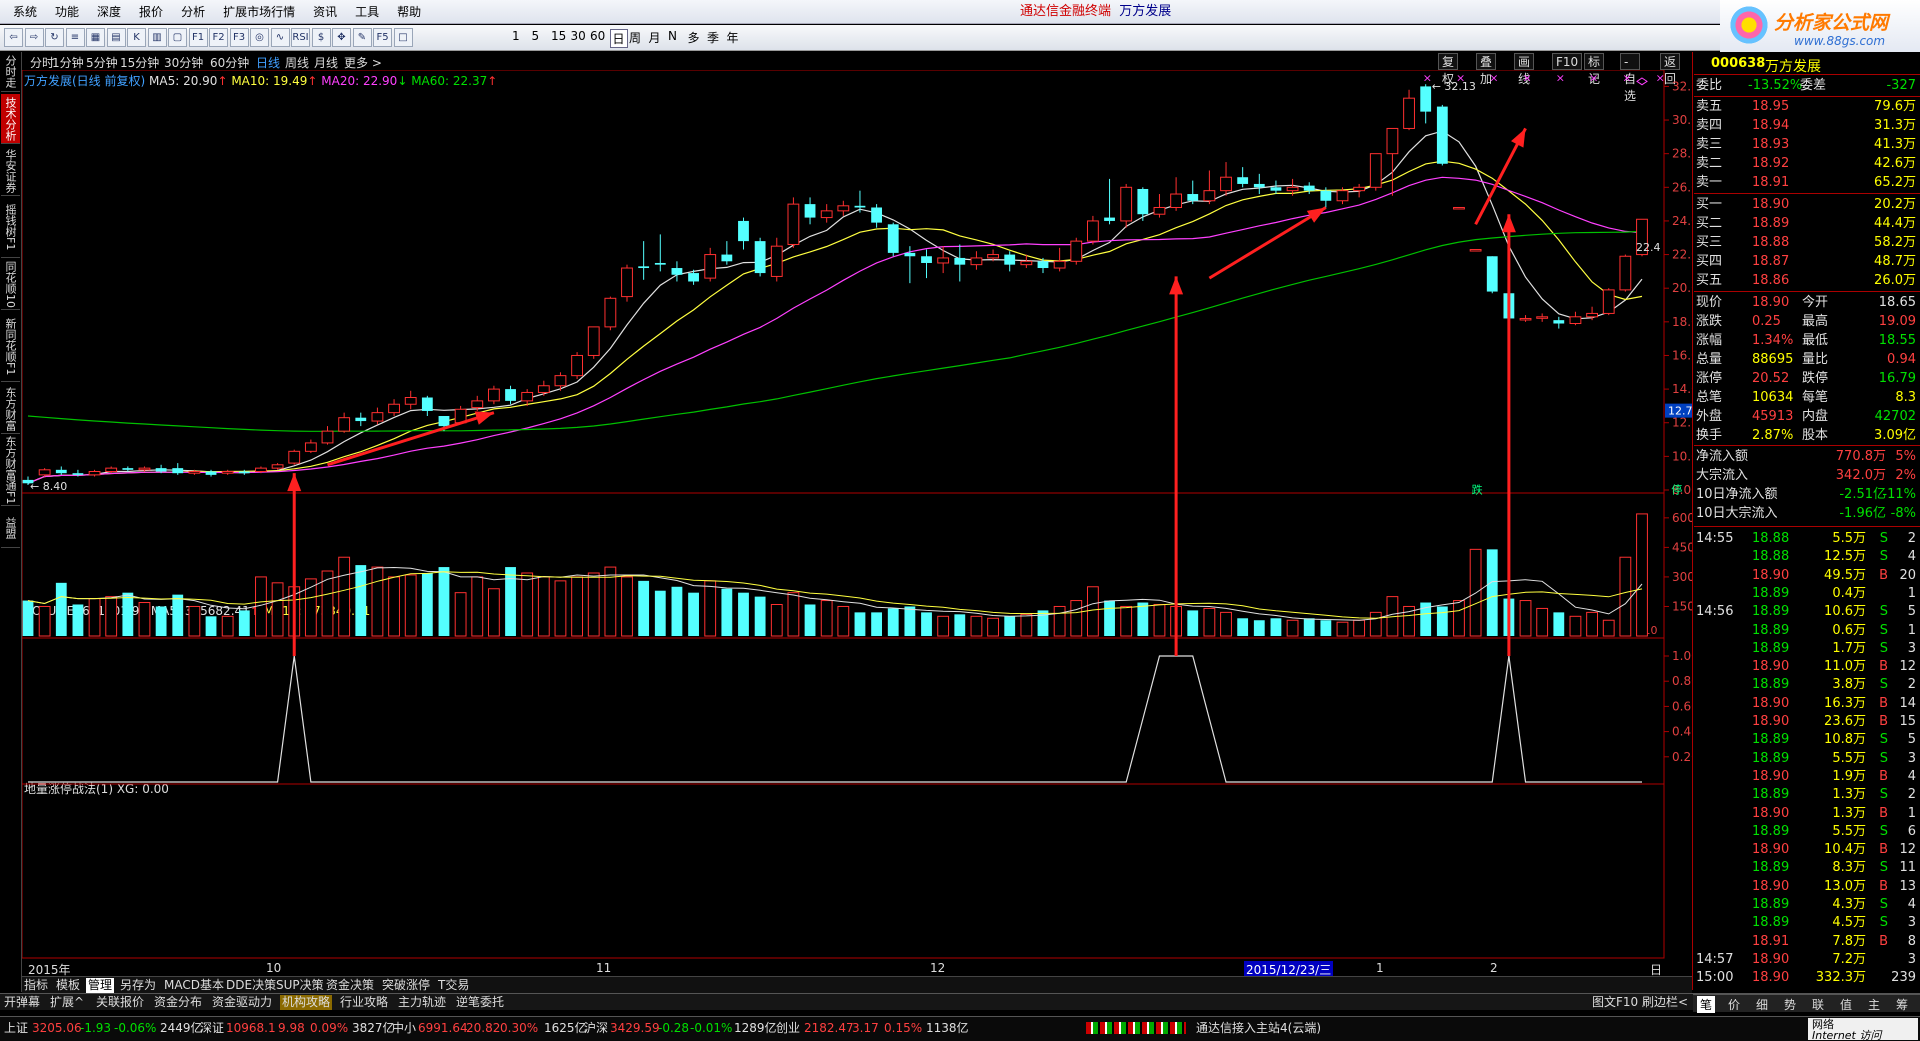  Describe the element at coordinates (239, 37) in the screenshot. I see `f3-icon: F3` at that location.